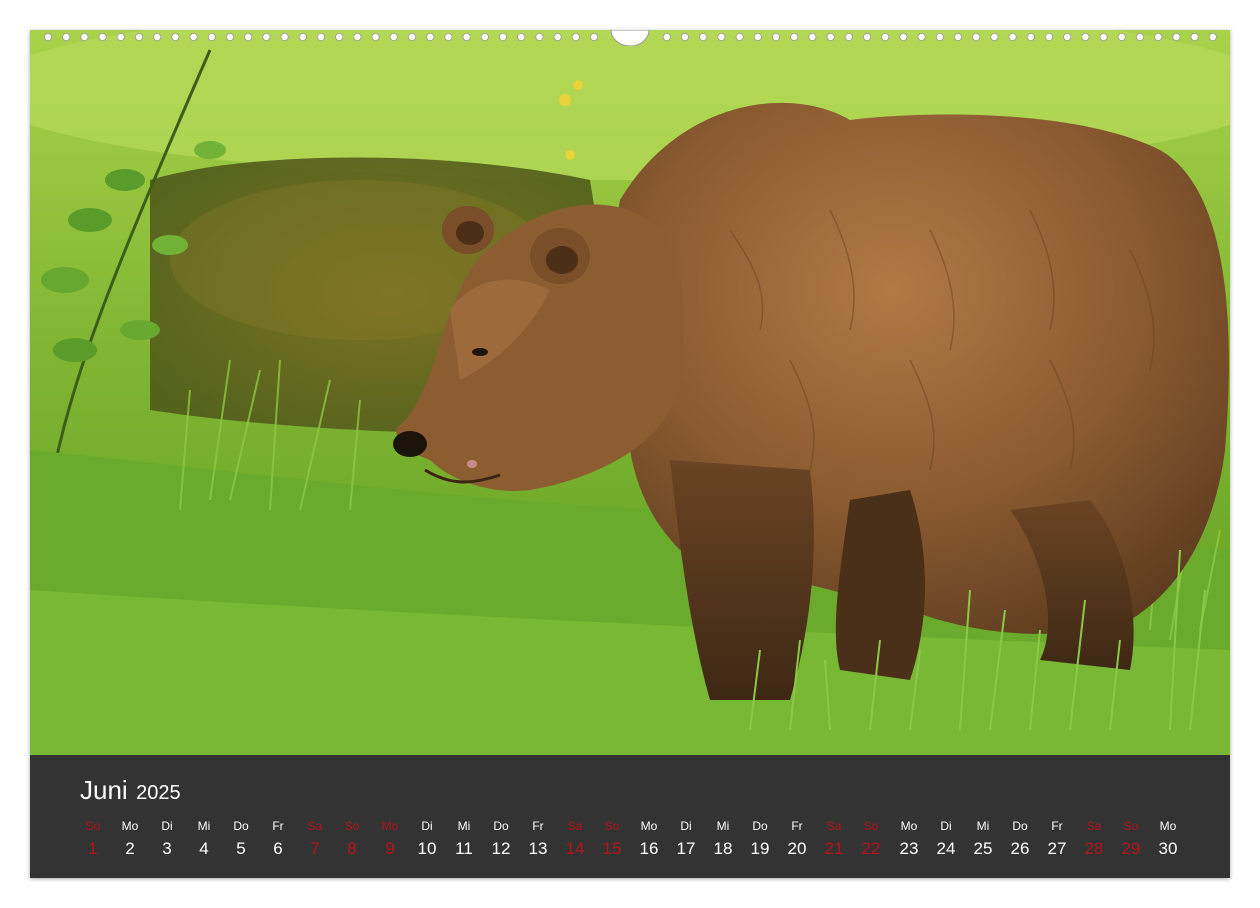 The image size is (1260, 908). Describe the element at coordinates (167, 849) in the screenshot. I see `day-number: 3` at that location.